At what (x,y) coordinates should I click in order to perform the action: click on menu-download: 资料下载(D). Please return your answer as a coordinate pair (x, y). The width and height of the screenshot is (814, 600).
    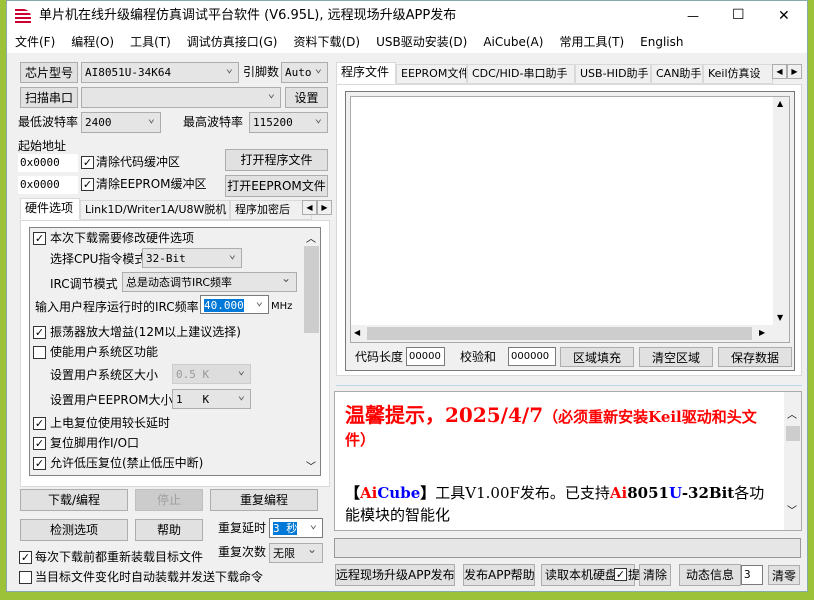
    Looking at the image, I should click on (326, 42).